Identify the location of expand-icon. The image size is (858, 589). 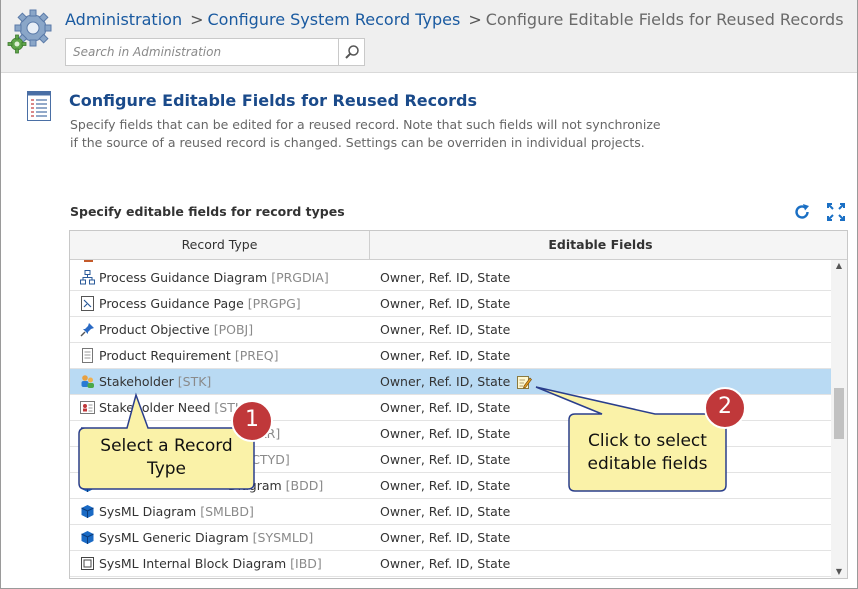
(836, 212).